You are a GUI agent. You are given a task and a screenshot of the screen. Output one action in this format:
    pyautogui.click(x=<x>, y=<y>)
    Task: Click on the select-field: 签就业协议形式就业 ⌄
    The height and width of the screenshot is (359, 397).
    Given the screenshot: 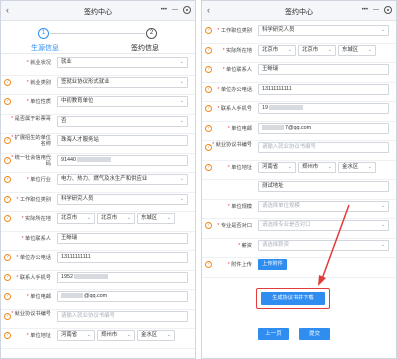 What is the action you would take?
    pyautogui.click(x=122, y=82)
    